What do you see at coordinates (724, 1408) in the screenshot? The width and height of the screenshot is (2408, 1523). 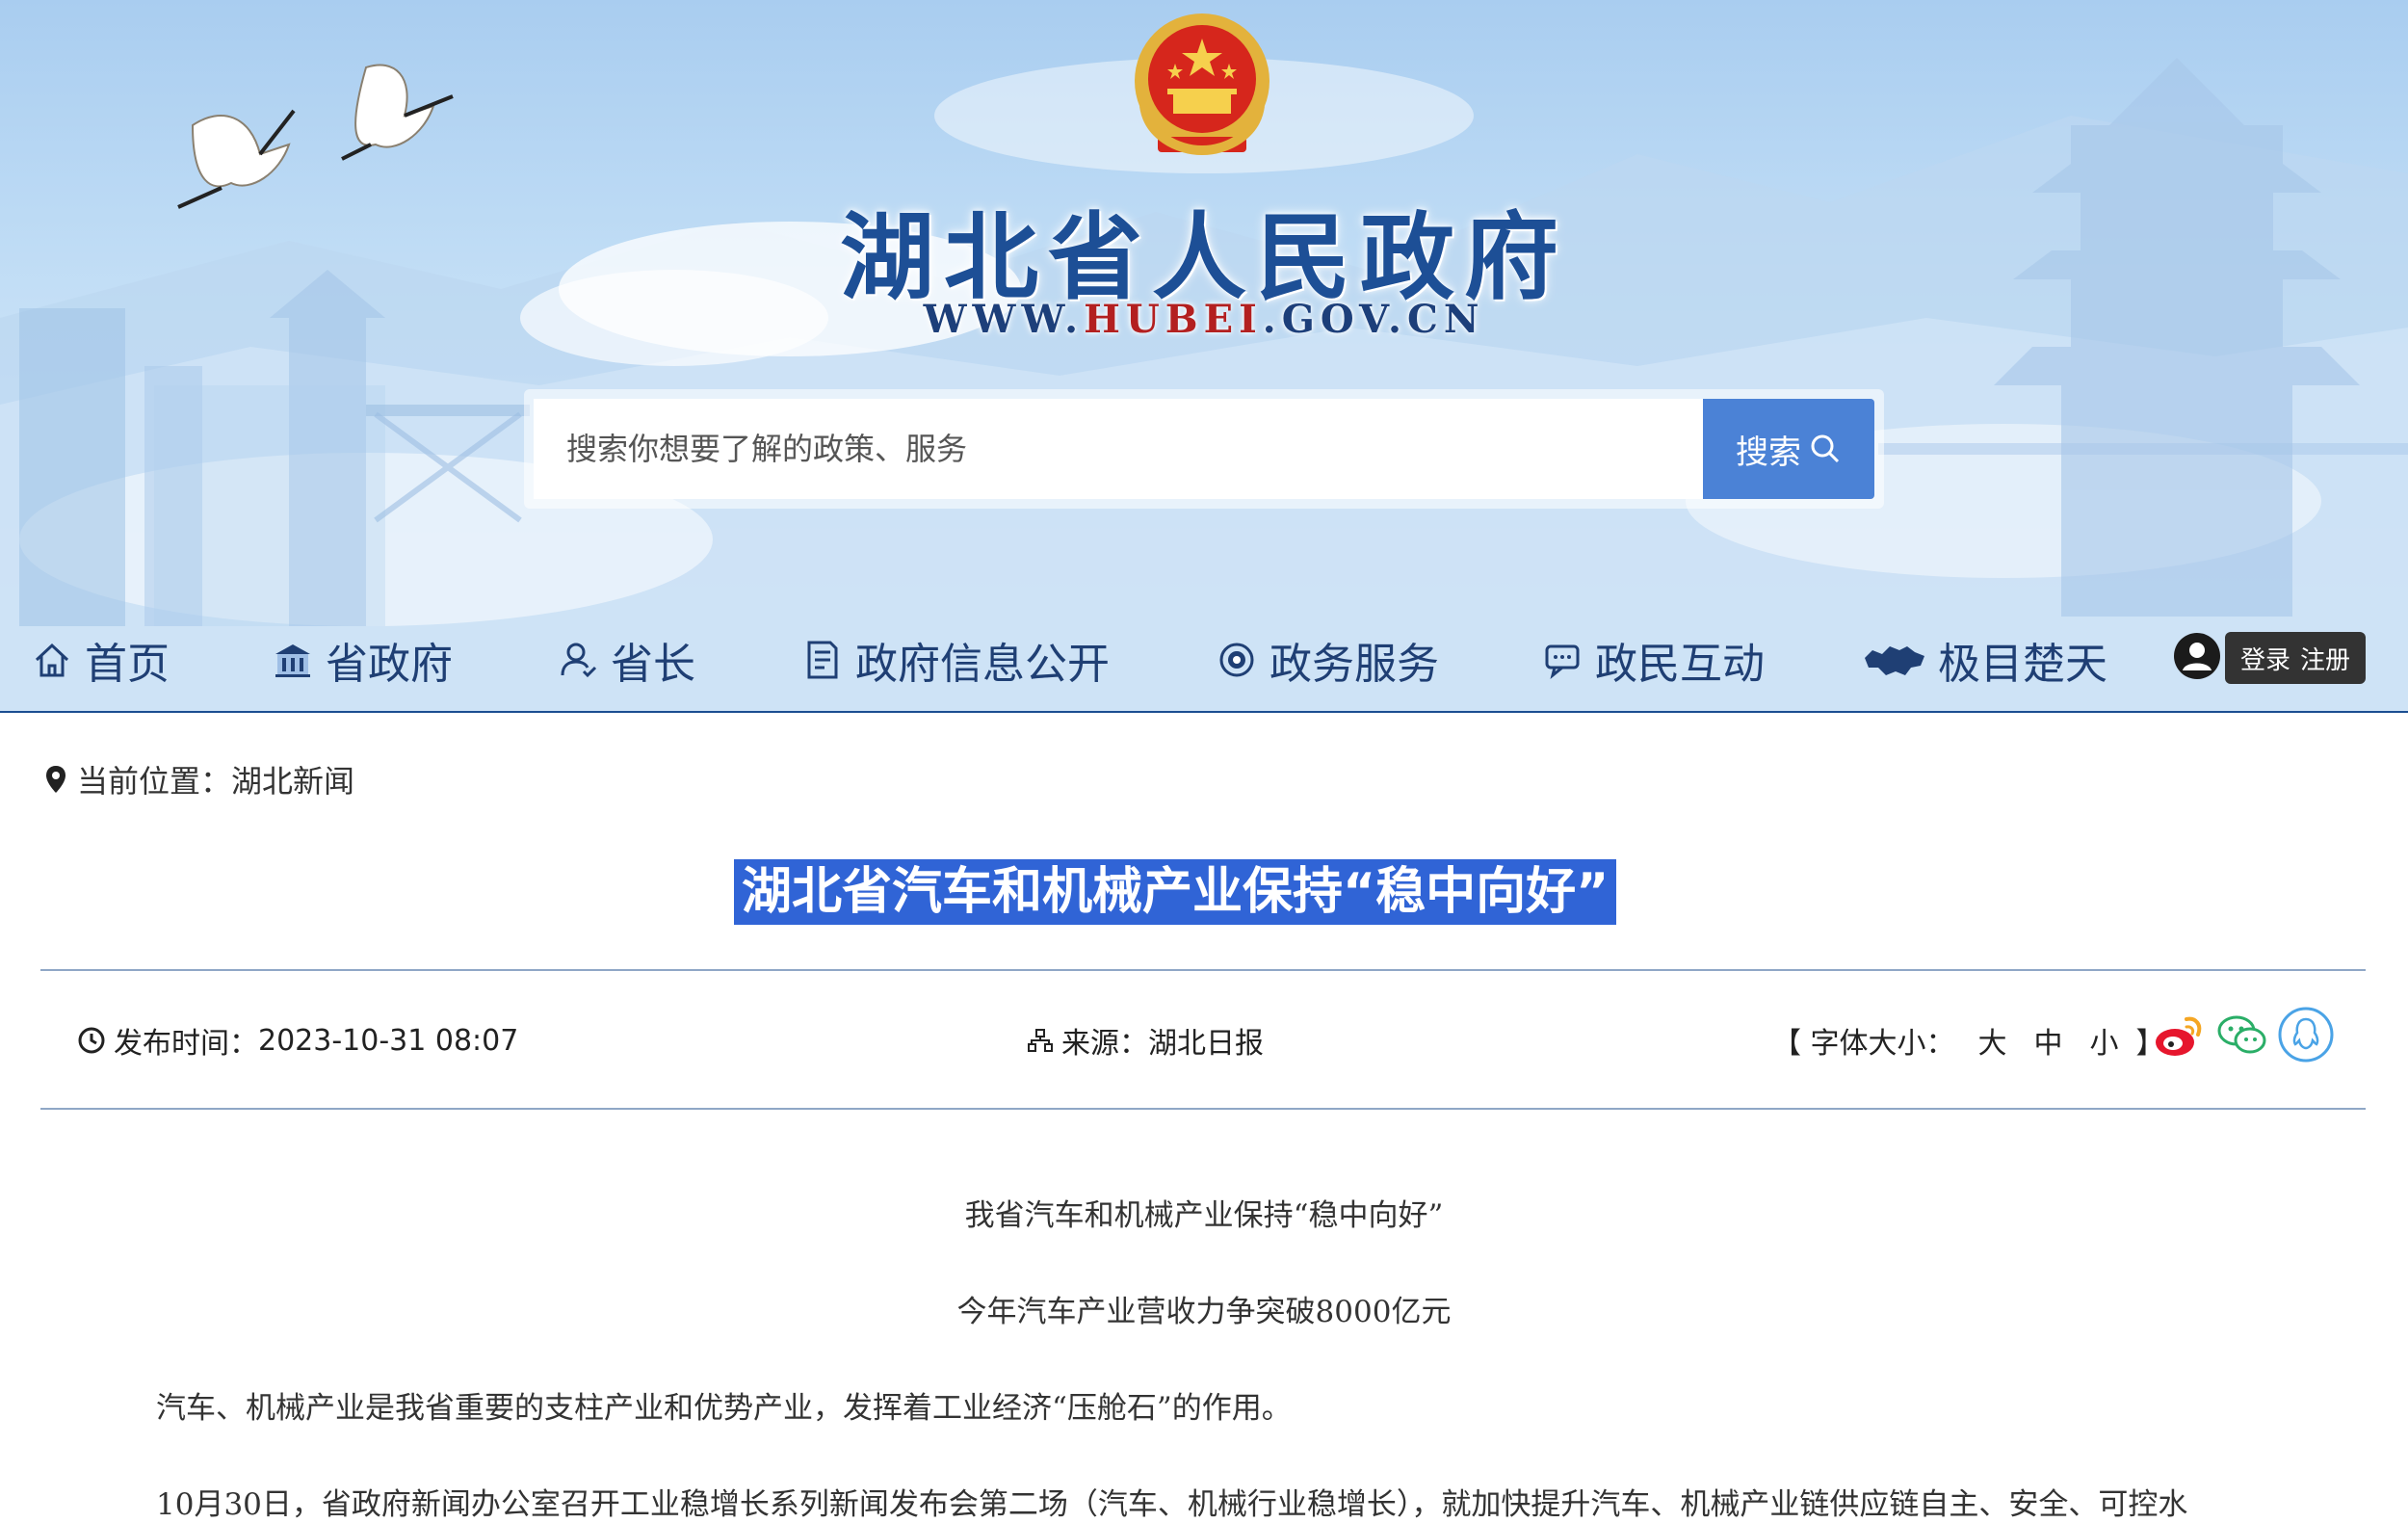 I see `article-paragraph: 汽车、机械产业是我省重要的支柱产业和优势产业，发挥着工业经济“压舱石”的作用。` at bounding box center [724, 1408].